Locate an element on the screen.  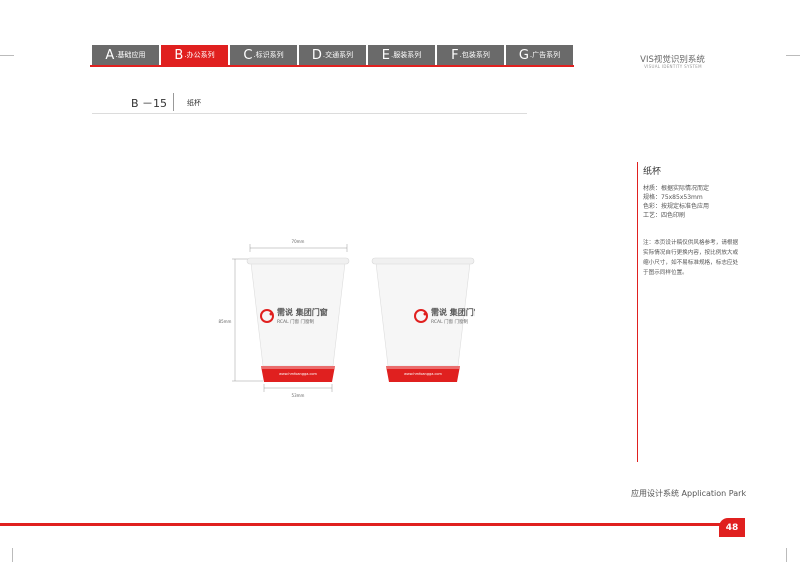
tab-f: F .包装系列 is located at coordinates (470, 55).